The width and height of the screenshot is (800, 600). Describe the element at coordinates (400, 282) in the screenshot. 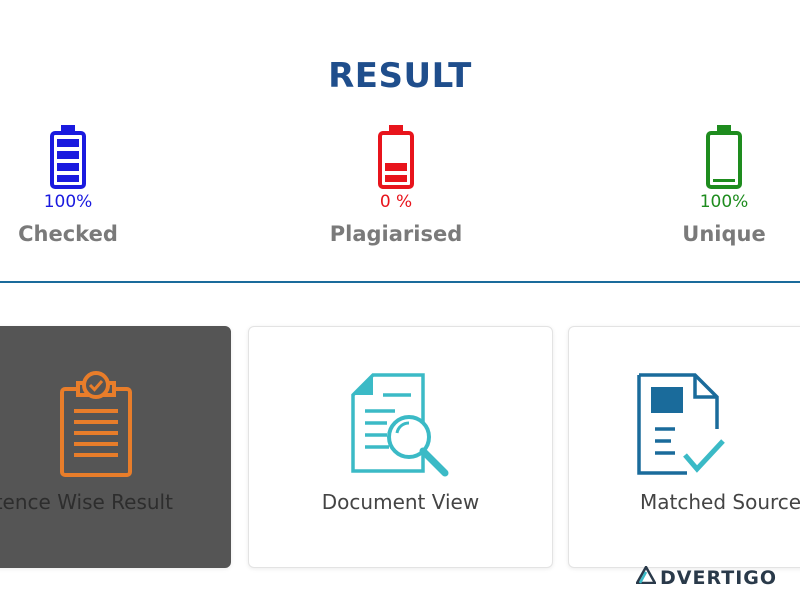

I see `section-divider` at that location.